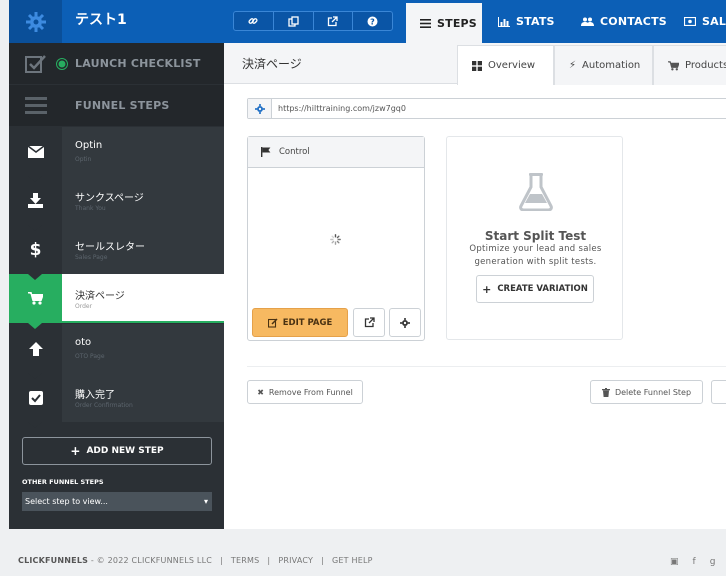 The image size is (726, 576). I want to click on create-variation-button: + CREATE VARIATION, so click(535, 289).